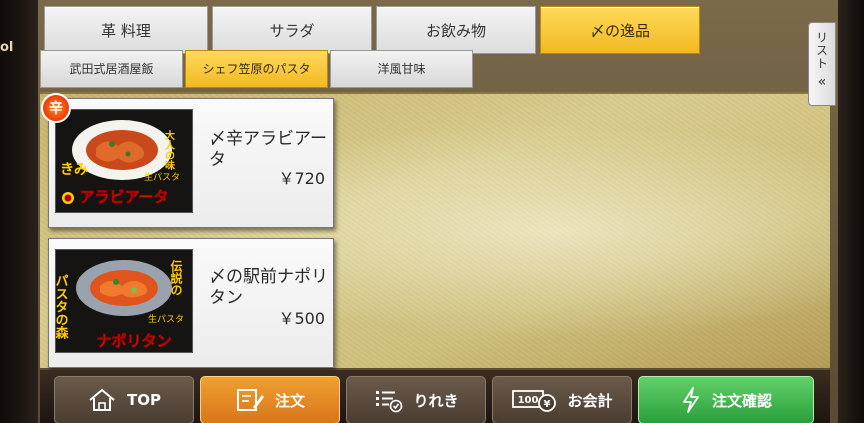  I want to click on order-button: 注文, so click(270, 399).